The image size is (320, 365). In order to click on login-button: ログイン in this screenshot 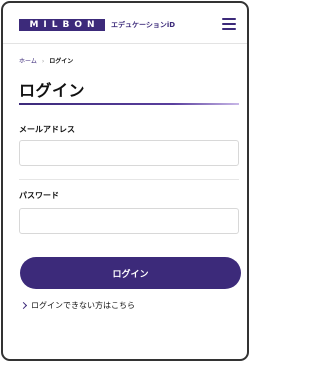, I will do `click(130, 273)`.